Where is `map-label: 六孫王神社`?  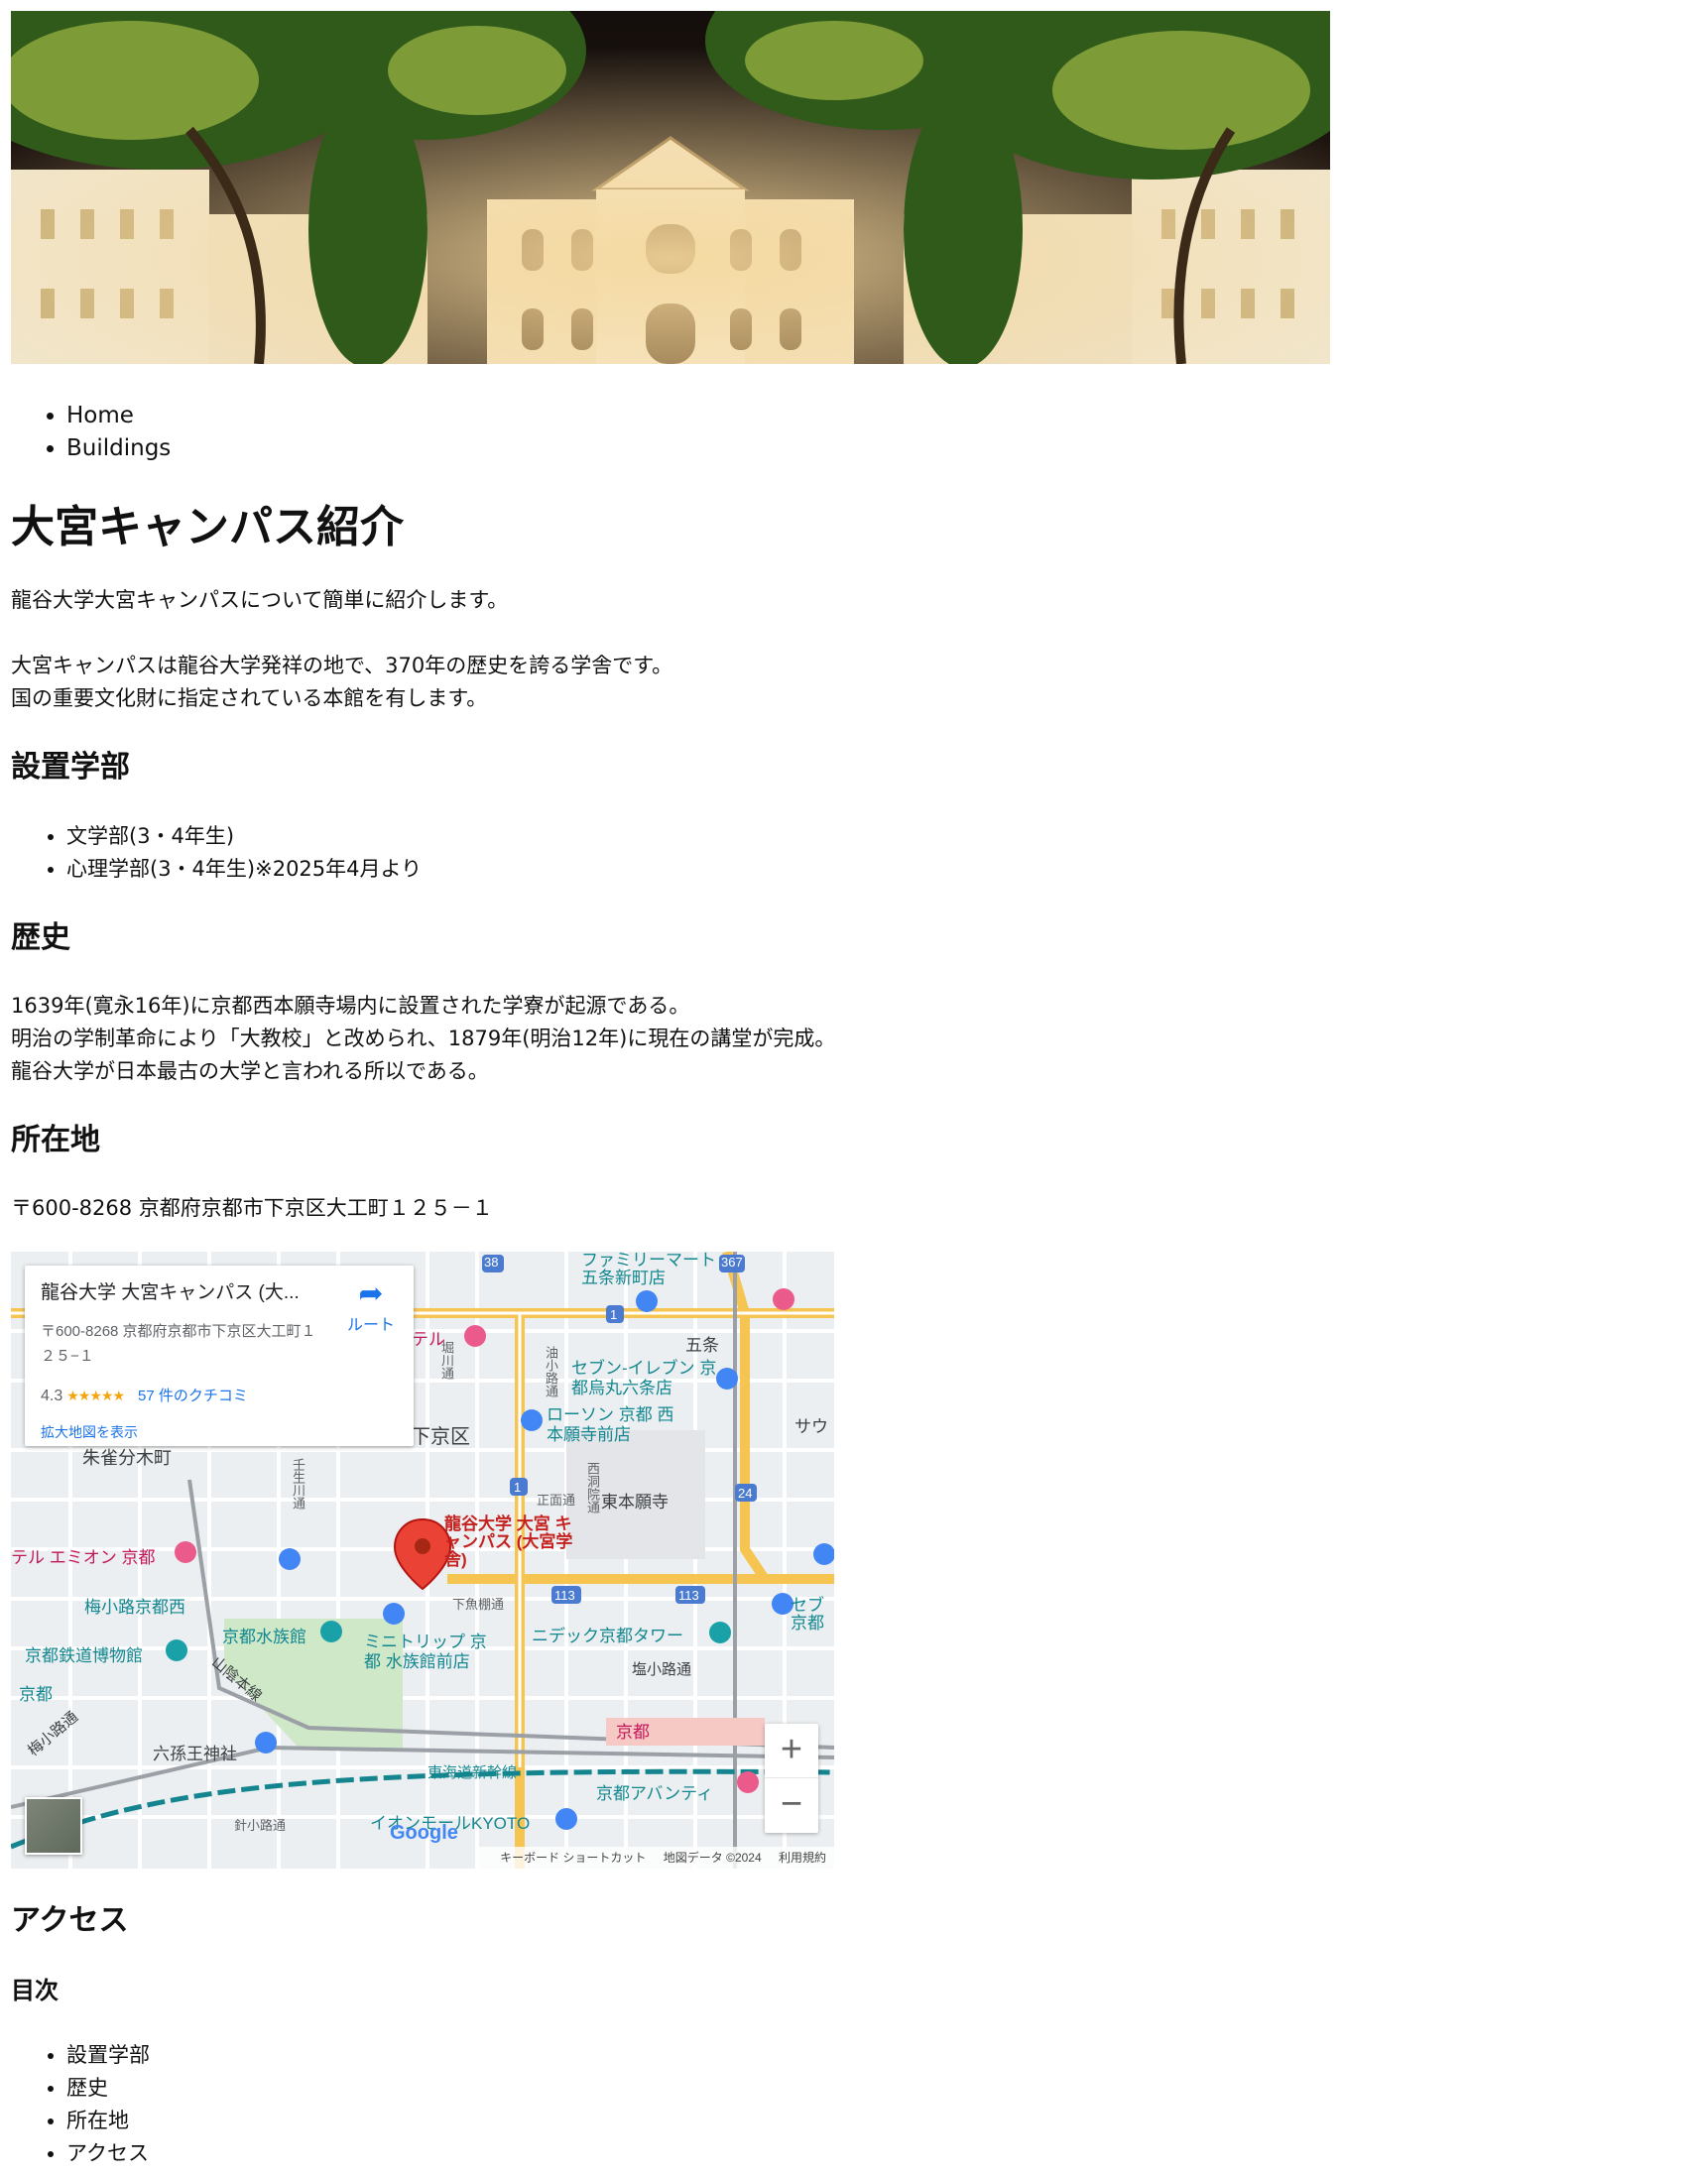 map-label: 六孫王神社 is located at coordinates (195, 1754).